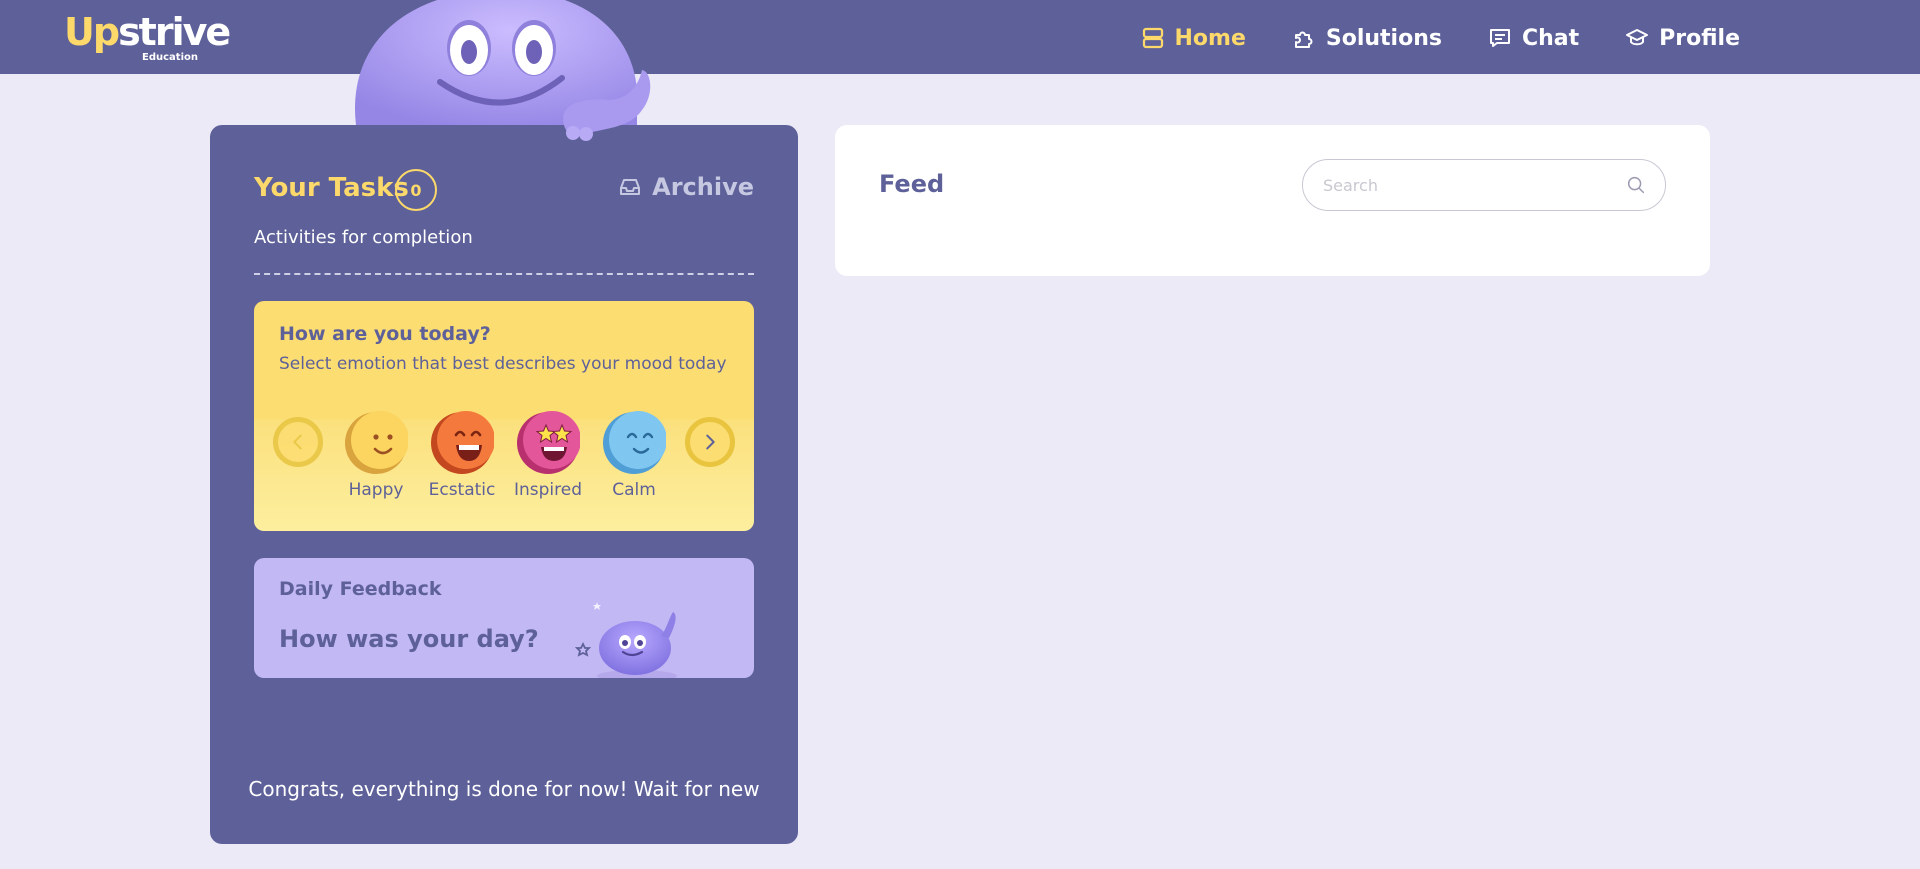 The width and height of the screenshot is (1920, 869). I want to click on chevron-right-icon, so click(710, 442).